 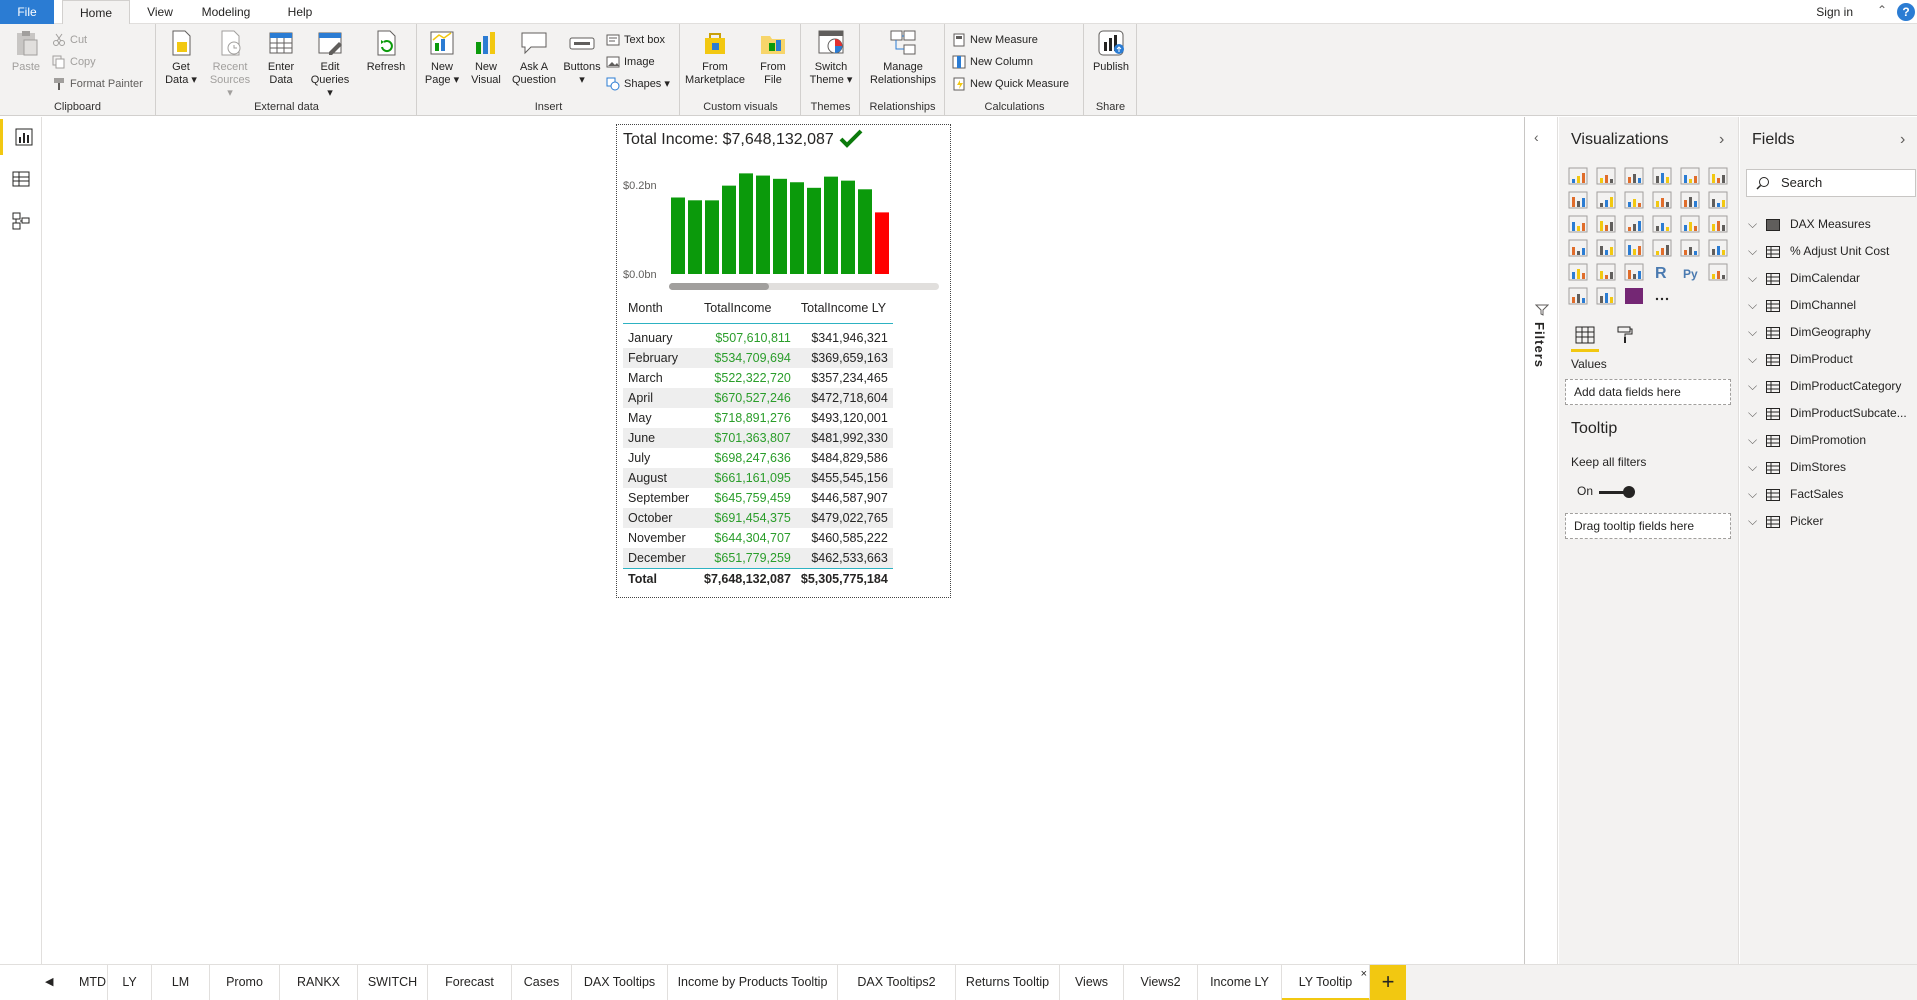 I want to click on values-well: Add data fields here, so click(x=1648, y=392).